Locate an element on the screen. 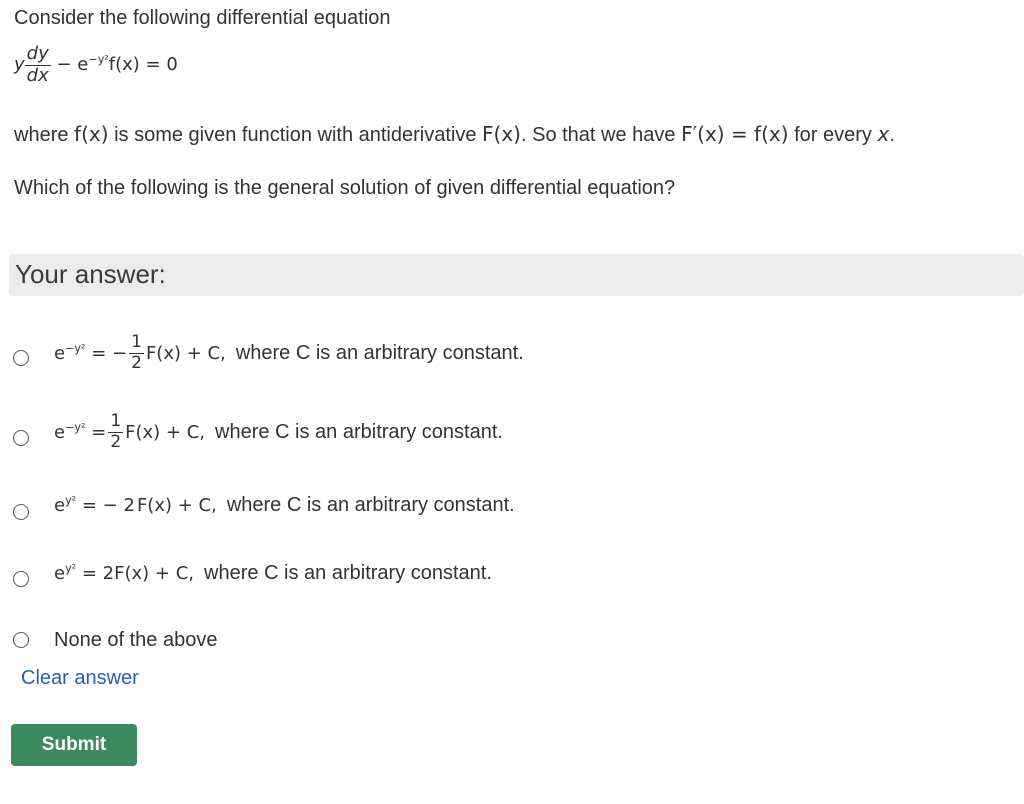 The width and height of the screenshot is (1024, 804). opt2-fraction: 12 is located at coordinates (116, 431).